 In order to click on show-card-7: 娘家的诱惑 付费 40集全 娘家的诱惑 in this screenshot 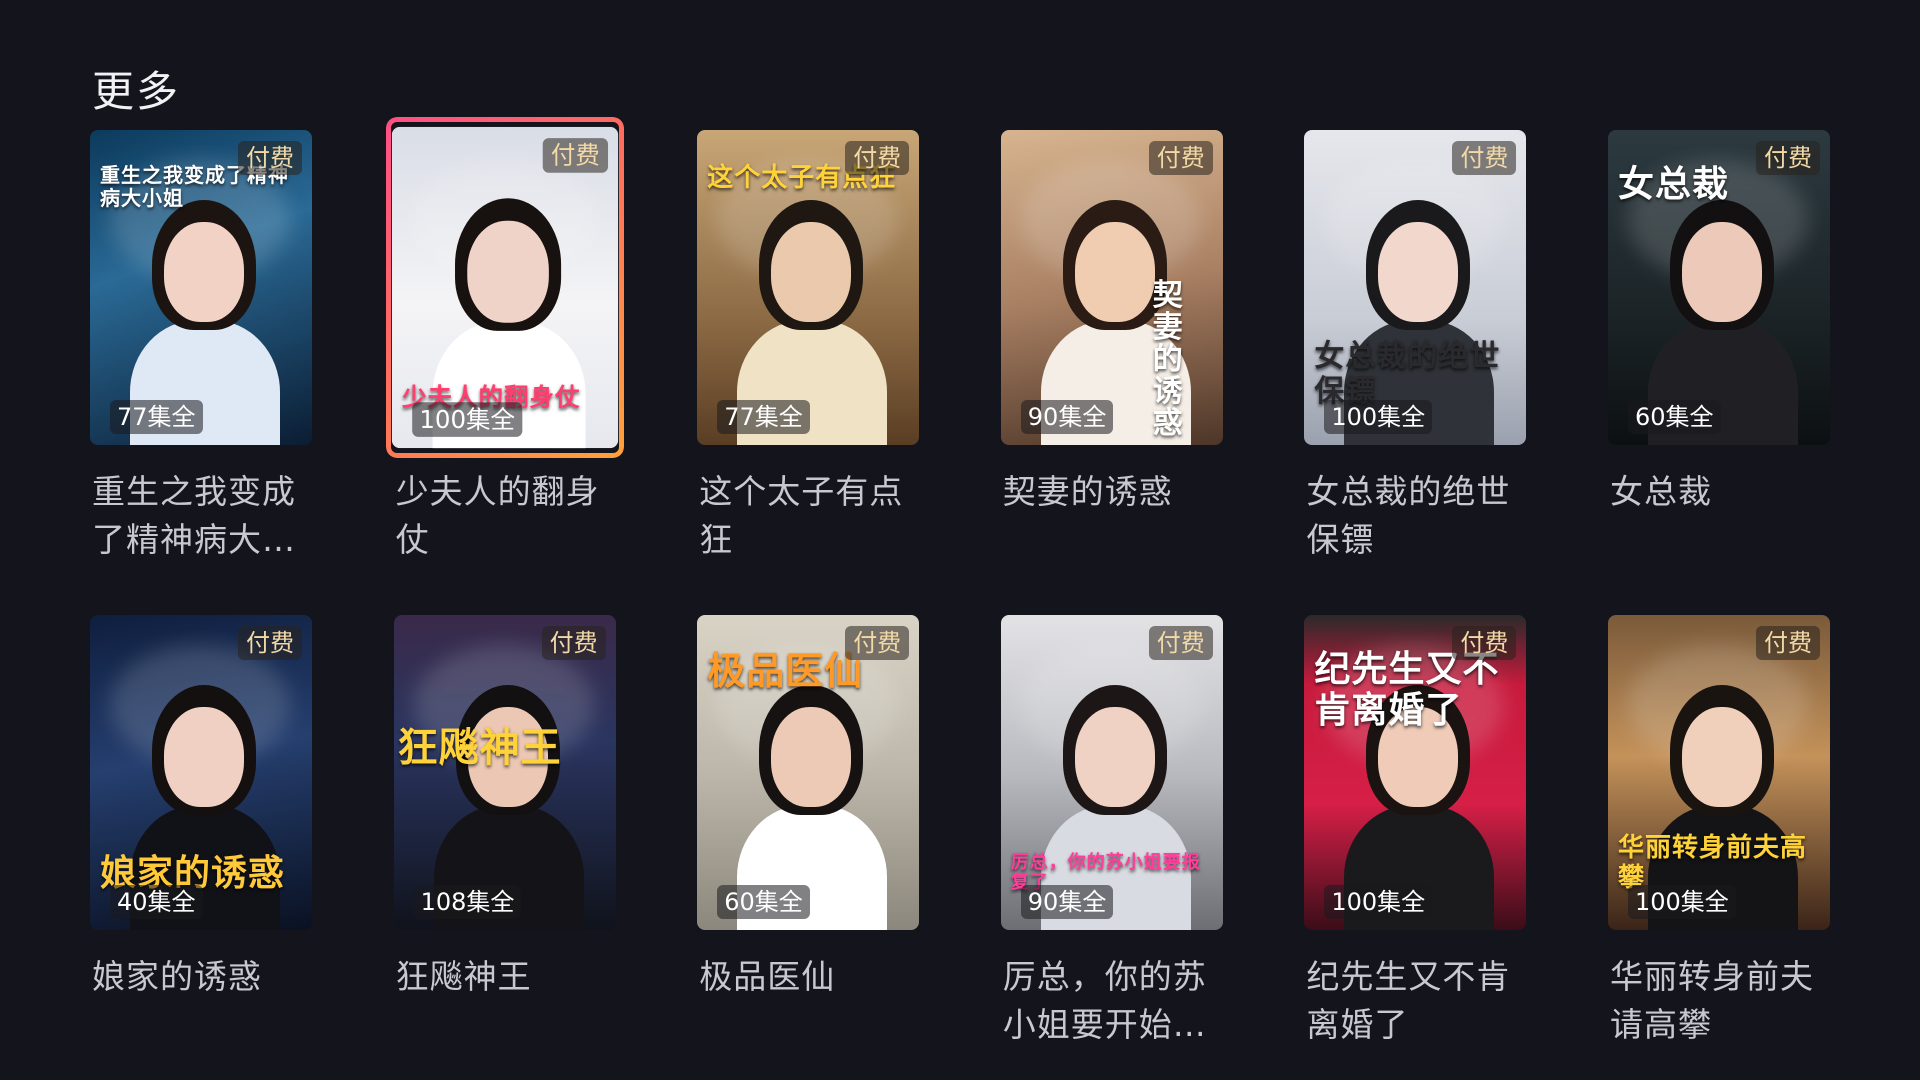, I will do `click(201, 847)`.